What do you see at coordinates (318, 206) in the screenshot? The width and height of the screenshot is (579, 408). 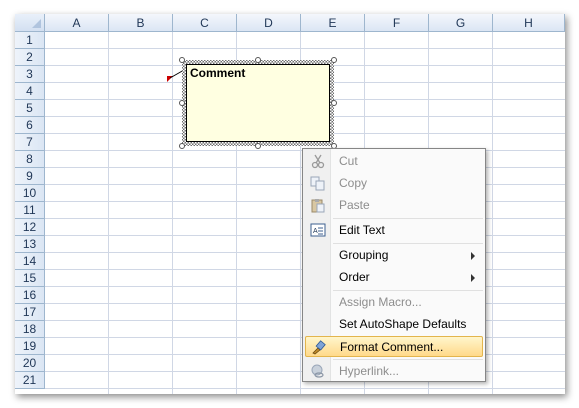 I see `clipboard-icon` at bounding box center [318, 206].